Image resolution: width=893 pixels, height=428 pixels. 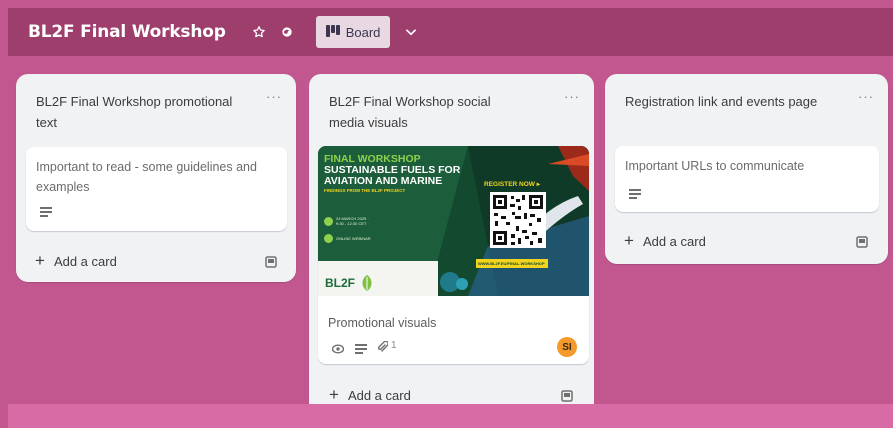 I want to click on star-icon, so click(x=259, y=32).